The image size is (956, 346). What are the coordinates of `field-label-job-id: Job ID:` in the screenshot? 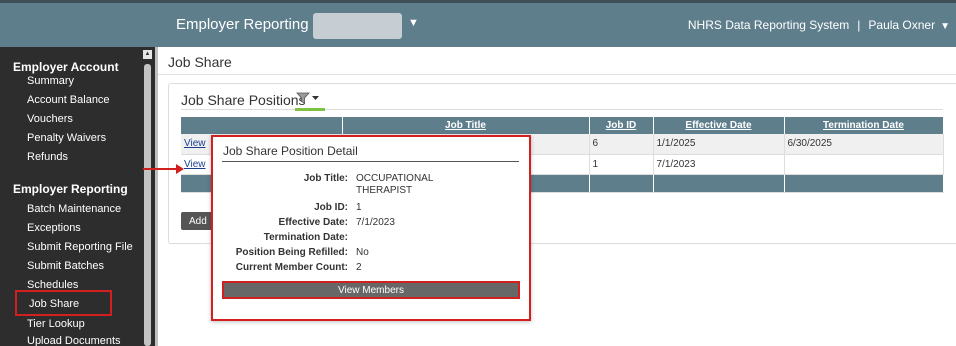 It's located at (331, 207).